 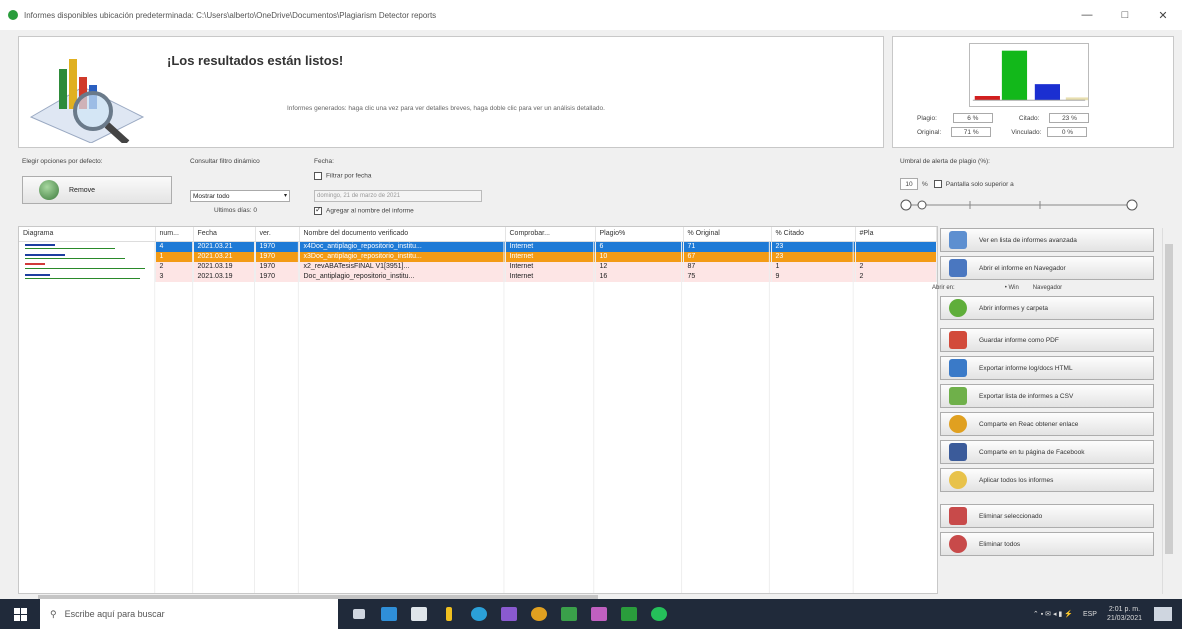 I want to click on edge-icon, so click(x=479, y=614).